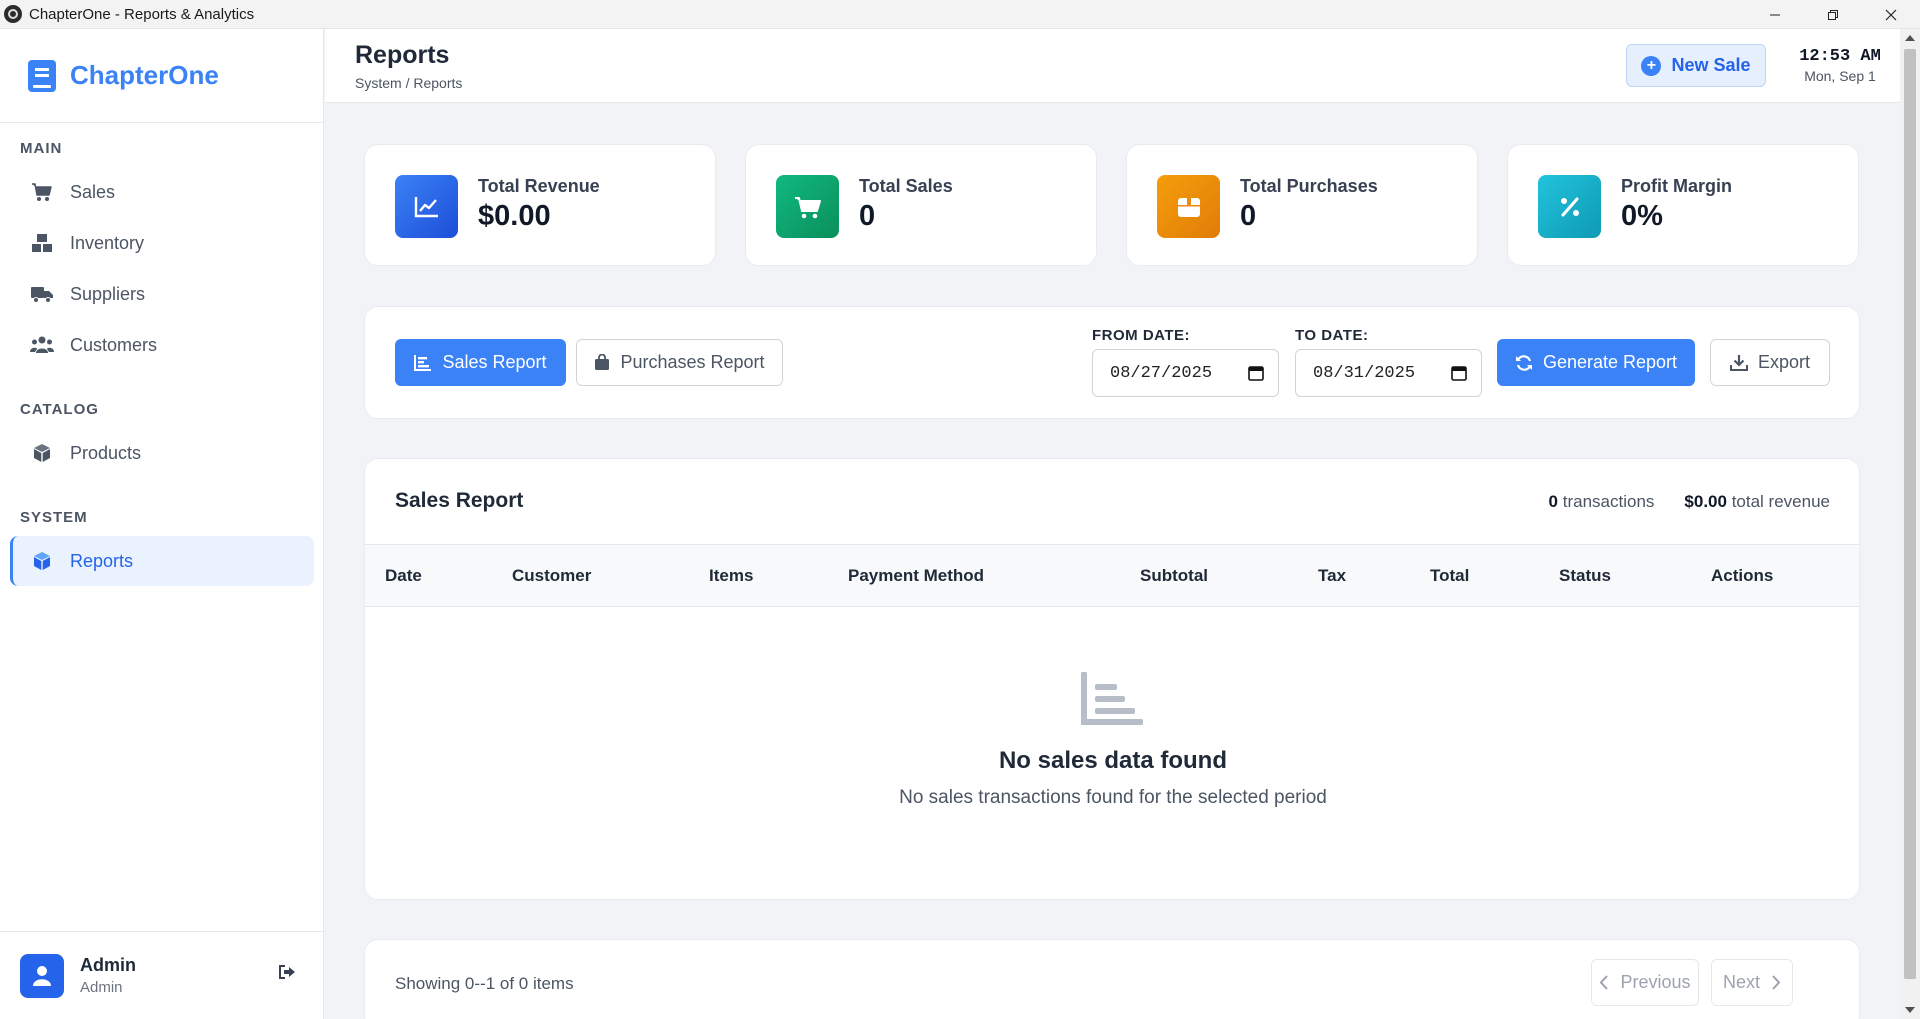  I want to click on logout-button, so click(287, 974).